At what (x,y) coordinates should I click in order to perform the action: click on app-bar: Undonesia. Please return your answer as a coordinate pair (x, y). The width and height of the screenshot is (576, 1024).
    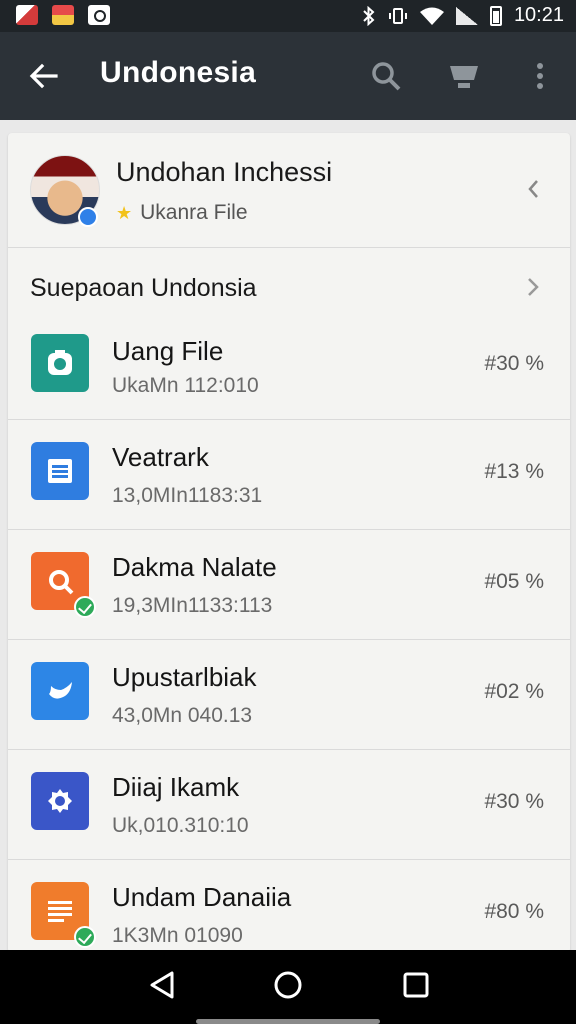
    Looking at the image, I should click on (288, 76).